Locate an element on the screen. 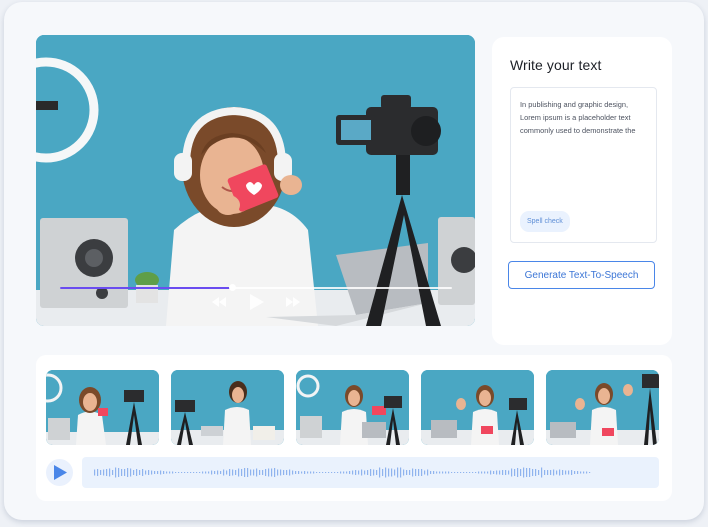 The height and width of the screenshot is (527, 708). fast-forward-icon is located at coordinates (293, 302).